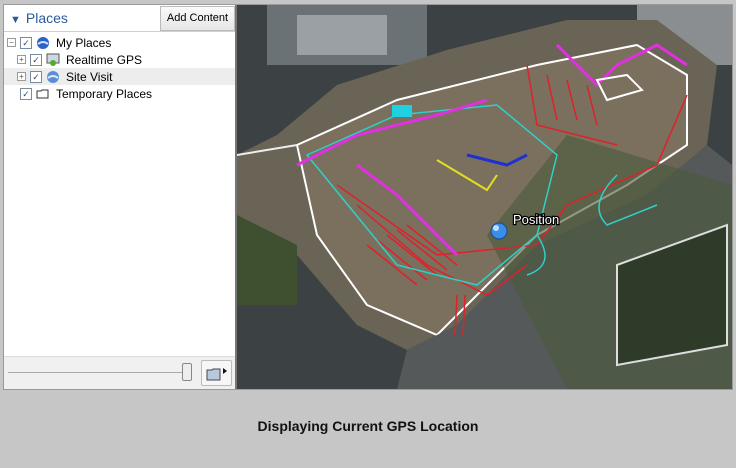  What do you see at coordinates (46, 18) in the screenshot?
I see `places-title-label: Places` at bounding box center [46, 18].